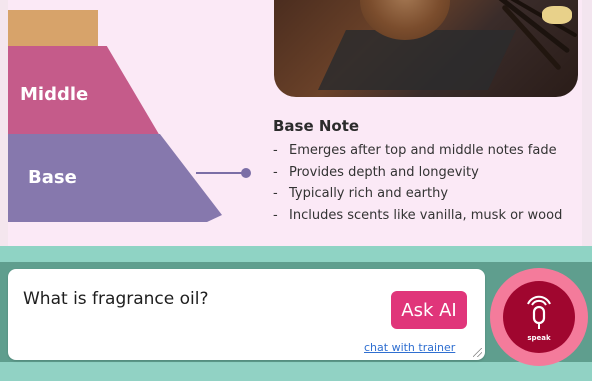 The width and height of the screenshot is (592, 381). Describe the element at coordinates (426, 48) in the screenshot. I see `base-note-image` at that location.